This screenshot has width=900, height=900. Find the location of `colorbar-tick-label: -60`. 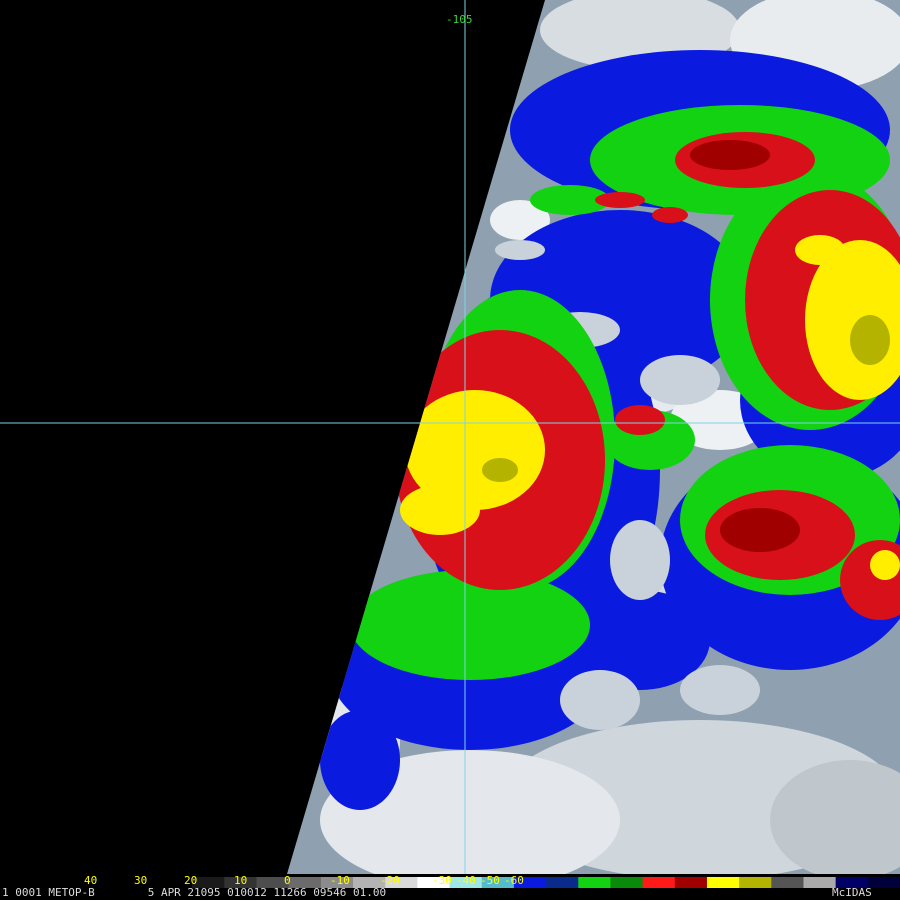

colorbar-tick-label: -60 is located at coordinates (514, 880).